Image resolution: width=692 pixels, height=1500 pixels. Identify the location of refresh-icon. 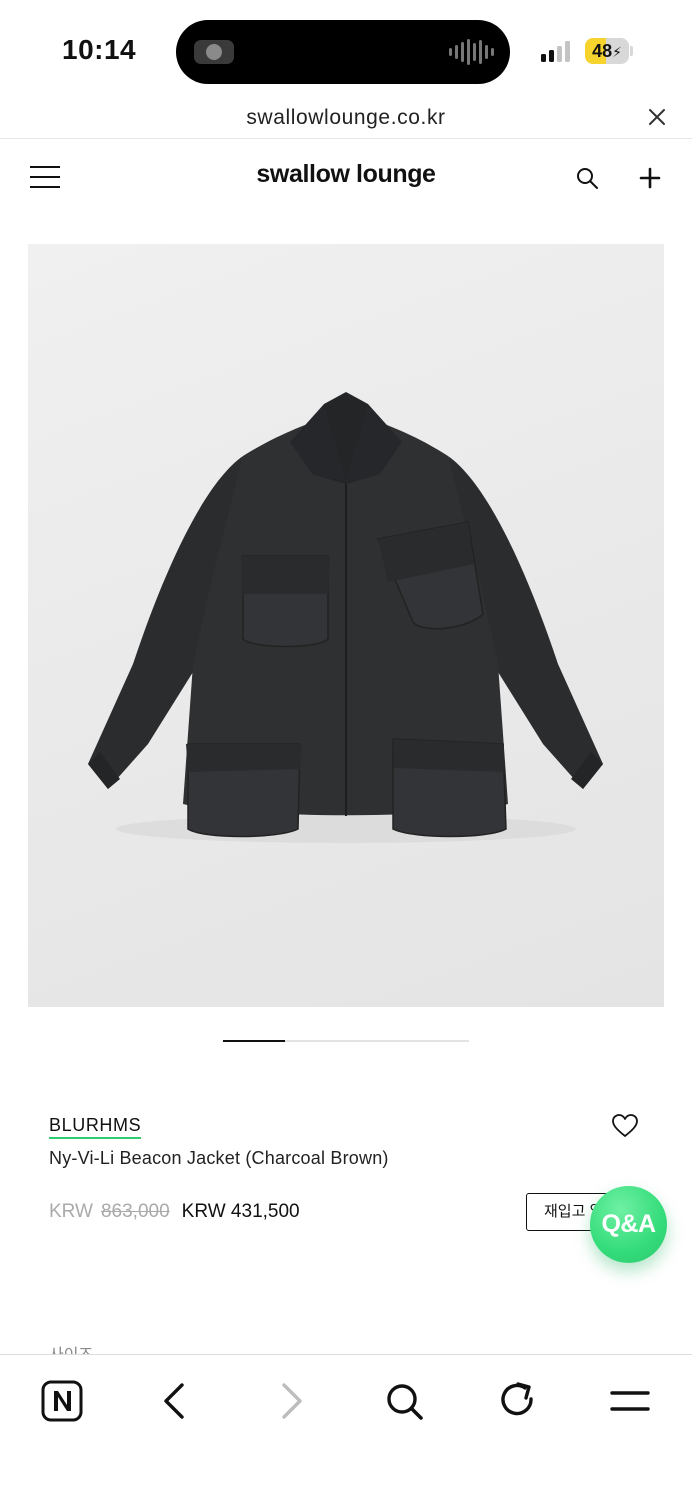
(518, 1401).